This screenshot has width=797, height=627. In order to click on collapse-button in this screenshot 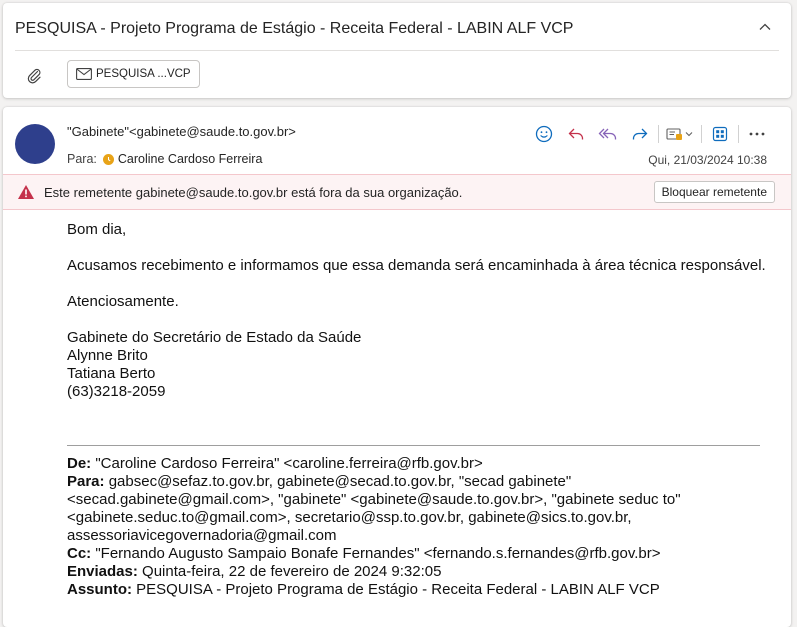, I will do `click(765, 27)`.